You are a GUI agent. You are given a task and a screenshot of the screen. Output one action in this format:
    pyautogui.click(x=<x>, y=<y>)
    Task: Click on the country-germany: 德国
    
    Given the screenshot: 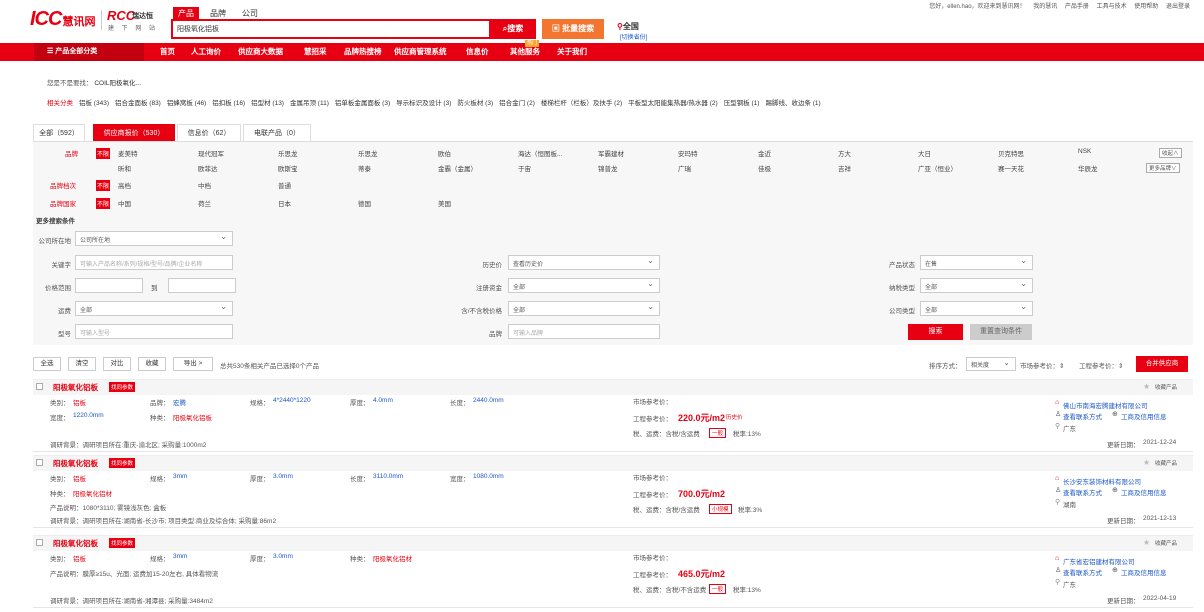 What is the action you would take?
    pyautogui.click(x=364, y=203)
    